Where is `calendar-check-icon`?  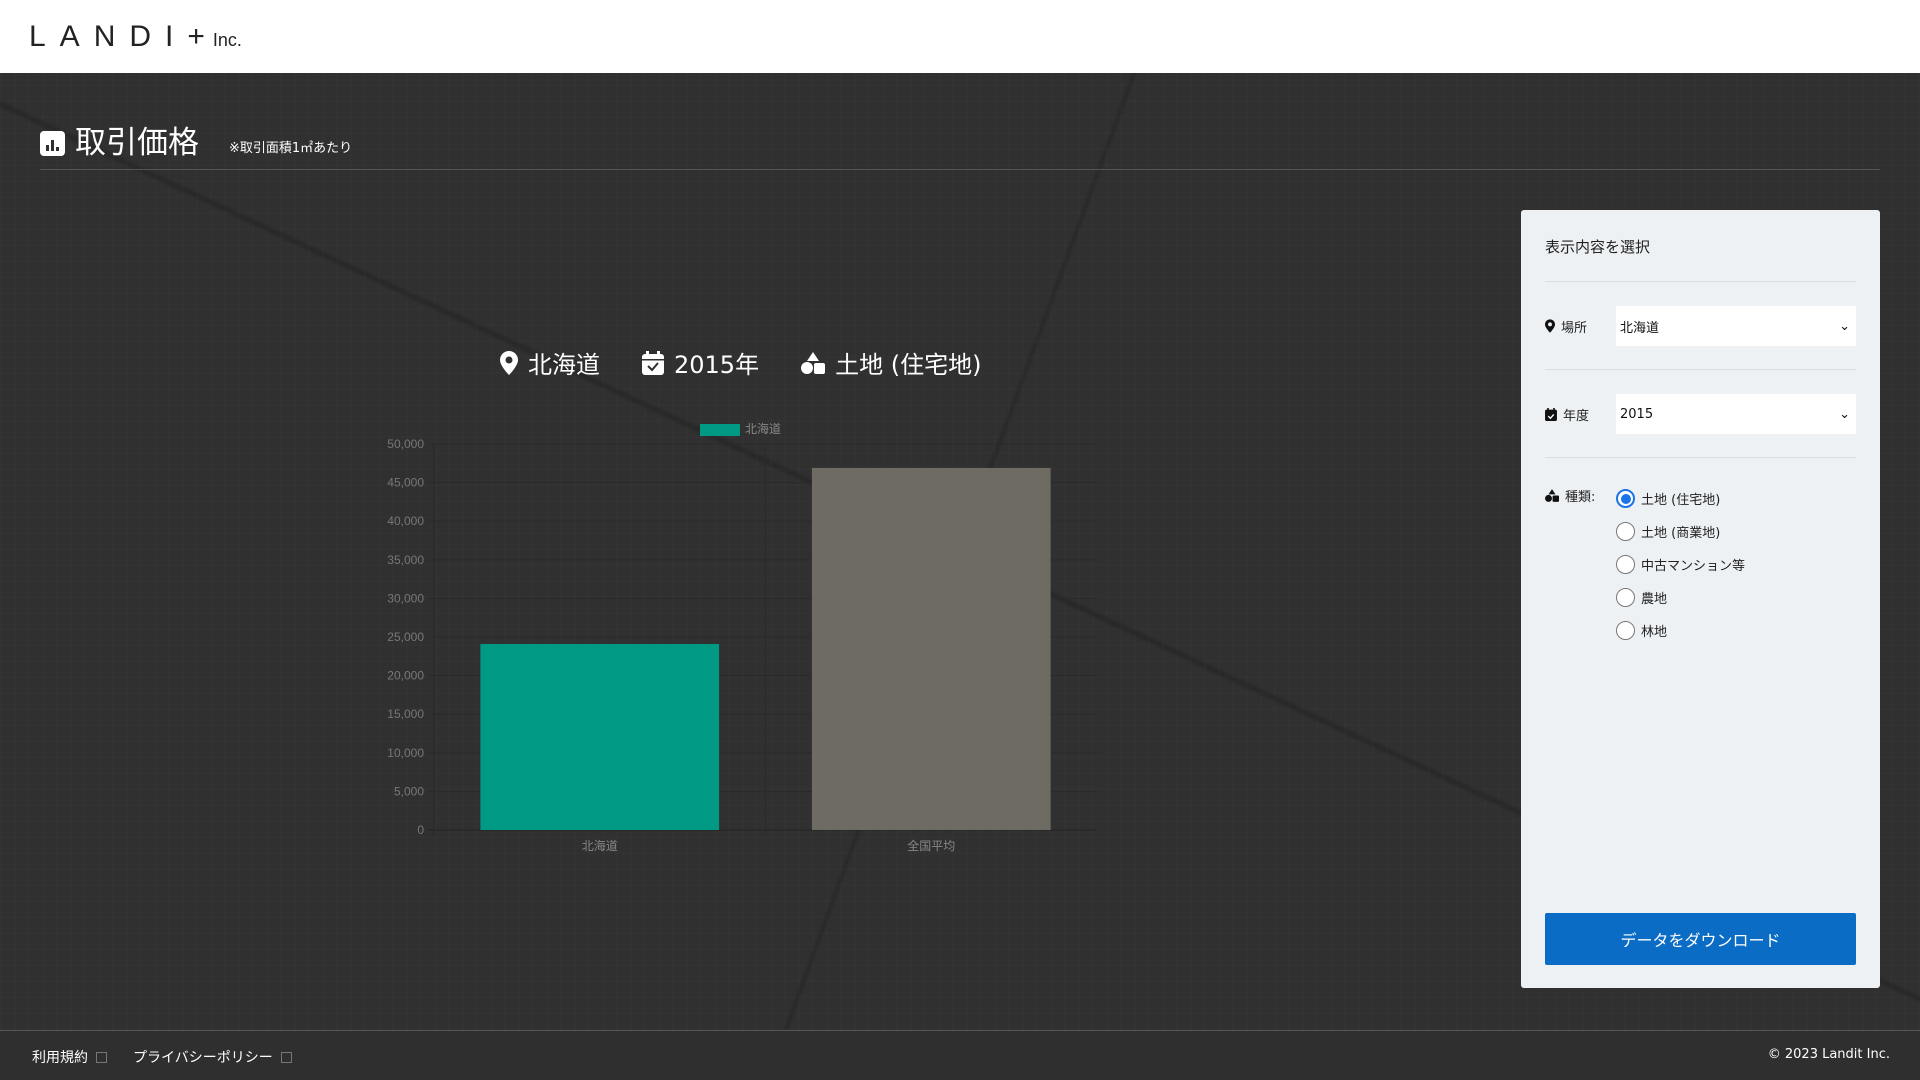
calendar-check-icon is located at coordinates (1551, 414).